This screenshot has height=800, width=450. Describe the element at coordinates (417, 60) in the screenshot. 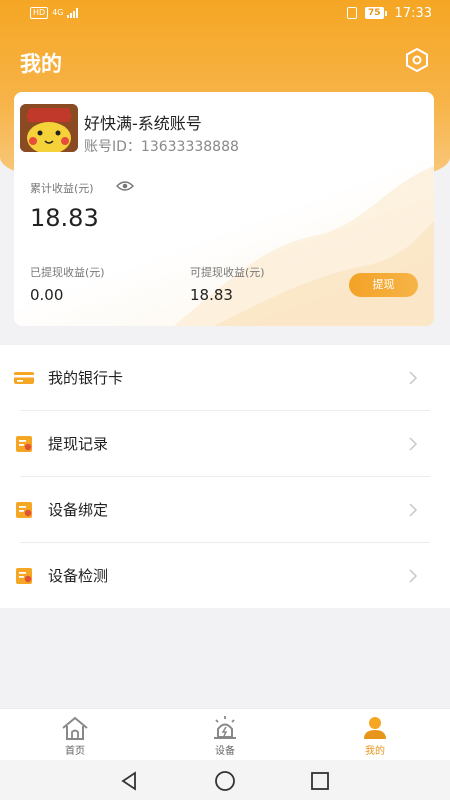

I see `settings-hexagon-icon` at that location.